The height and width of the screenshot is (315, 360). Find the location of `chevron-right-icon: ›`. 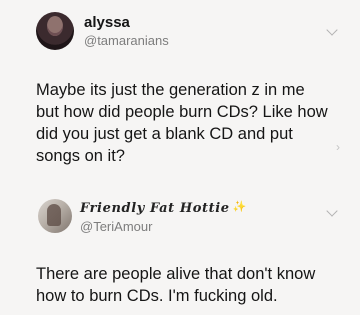

chevron-right-icon: › is located at coordinates (338, 147).